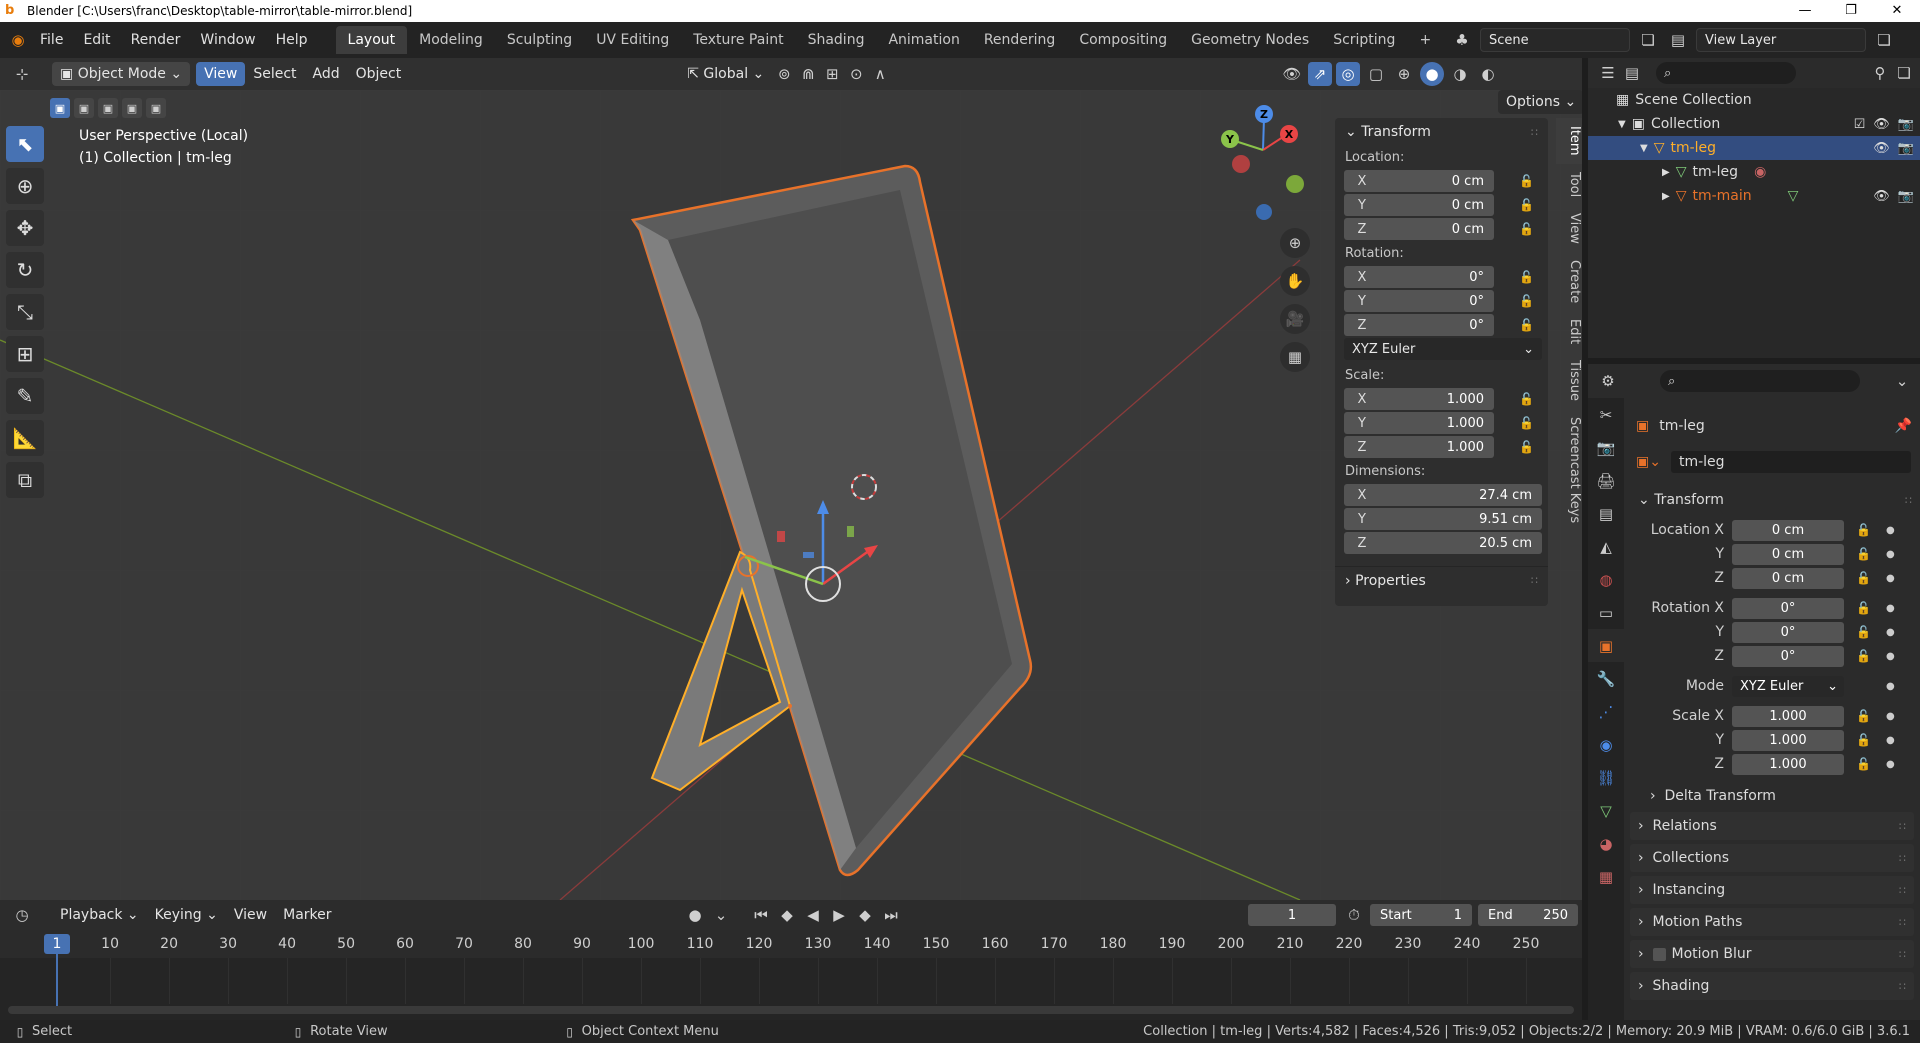 The height and width of the screenshot is (1043, 1920). What do you see at coordinates (1443, 519) in the screenshot?
I see `dimensions-y-field: Y 9.51 cm` at bounding box center [1443, 519].